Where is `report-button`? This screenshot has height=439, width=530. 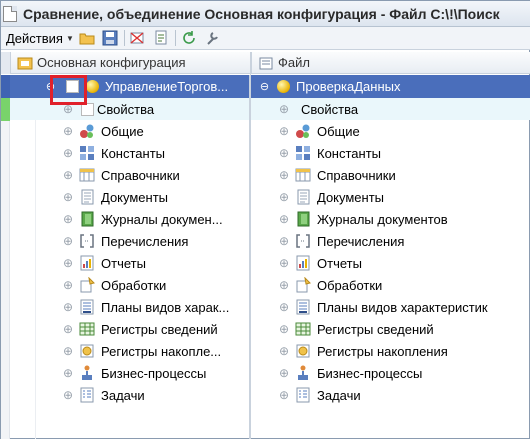 report-button is located at coordinates (161, 38).